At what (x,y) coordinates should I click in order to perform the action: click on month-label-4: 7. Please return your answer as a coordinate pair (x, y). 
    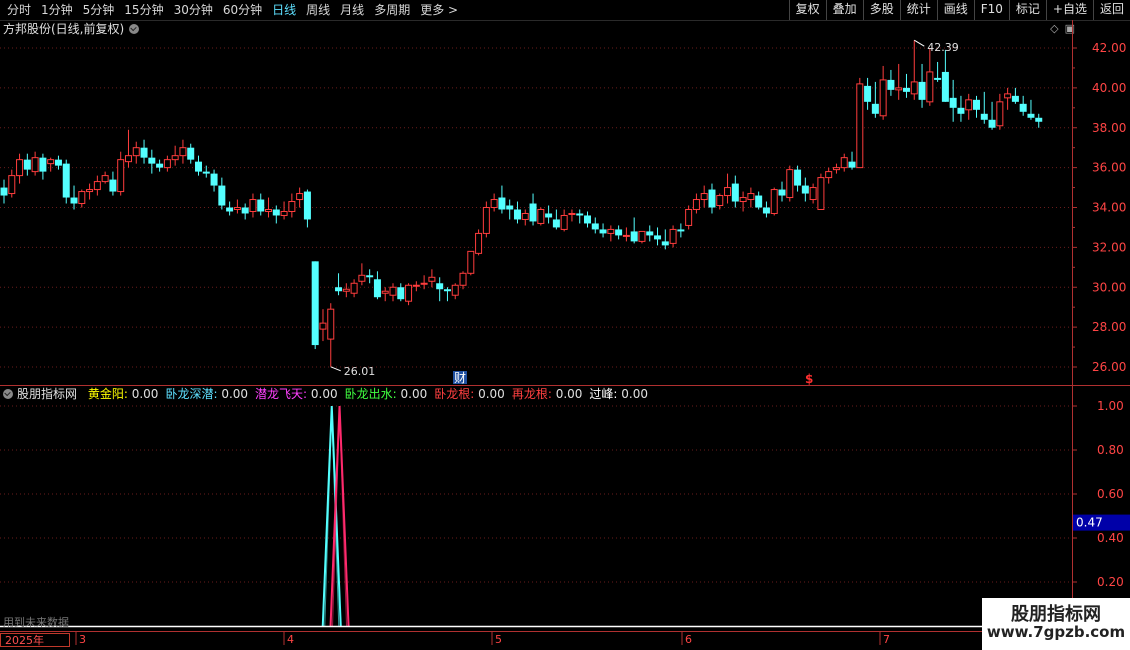
    Looking at the image, I should click on (886, 639).